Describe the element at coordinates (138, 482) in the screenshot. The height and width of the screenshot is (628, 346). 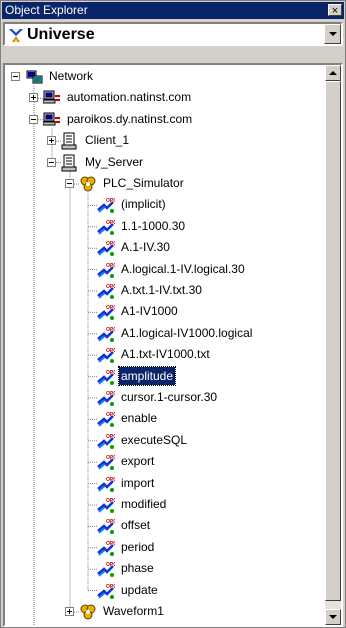
I see `tree-node-label: import` at that location.